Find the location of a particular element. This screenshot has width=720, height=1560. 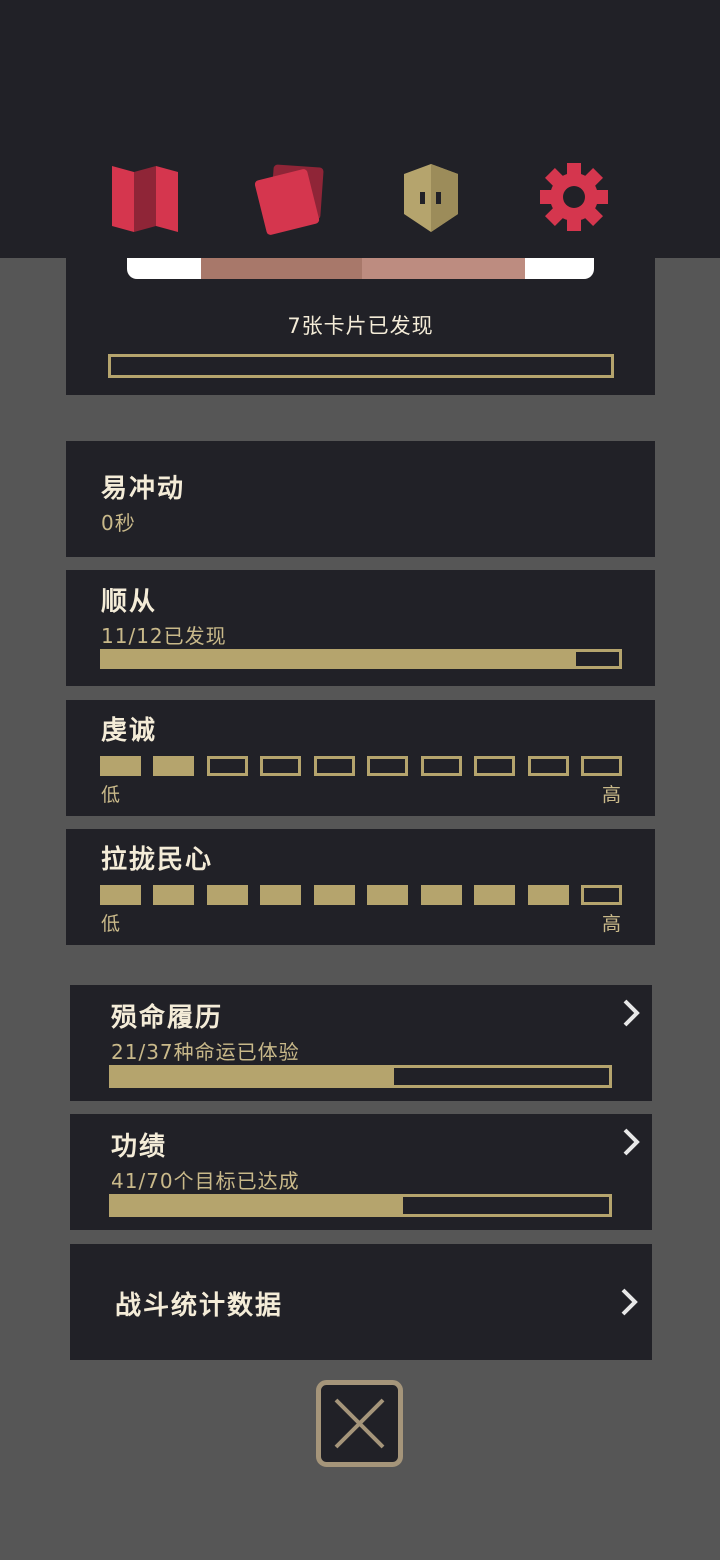

cards-progress-bar is located at coordinates (361, 366).